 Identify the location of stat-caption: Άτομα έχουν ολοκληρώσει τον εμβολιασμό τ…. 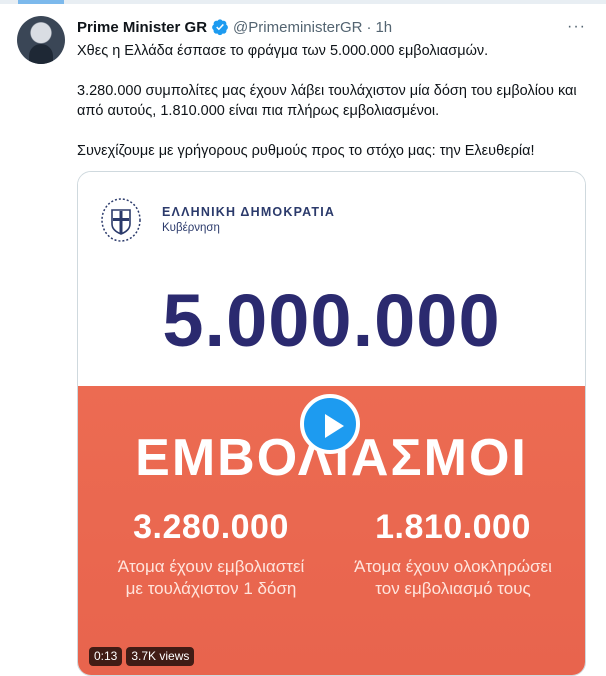
(453, 578).